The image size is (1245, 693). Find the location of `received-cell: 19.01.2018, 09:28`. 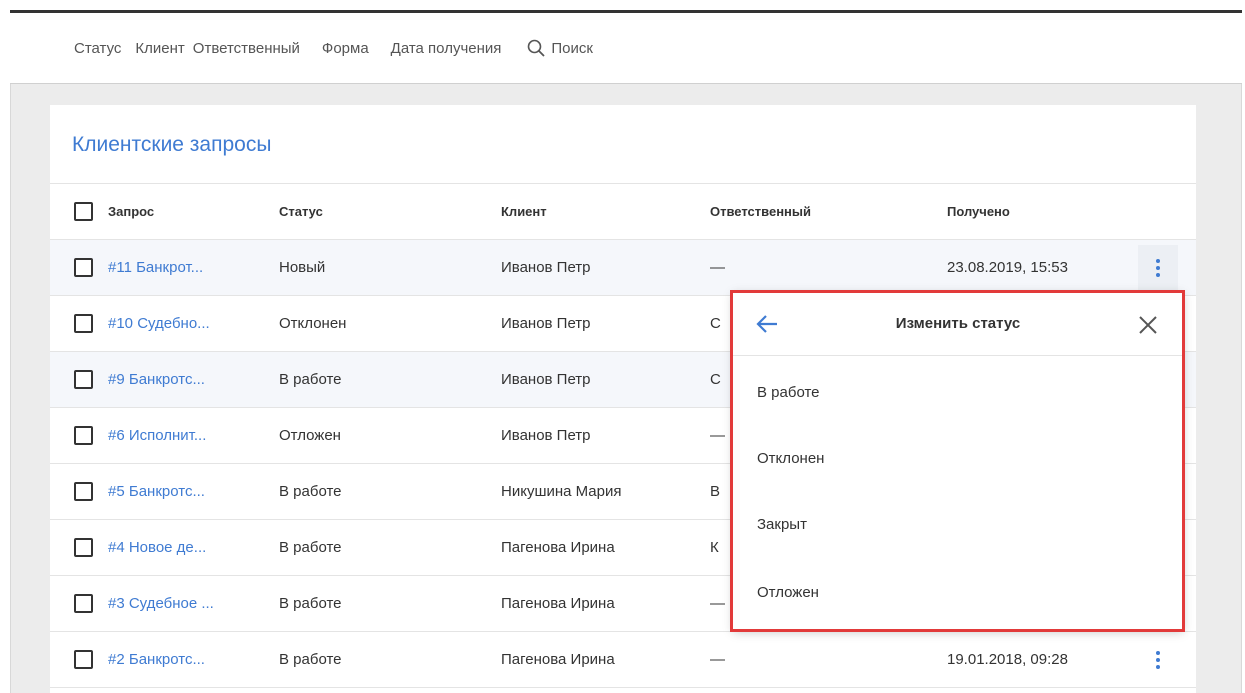

received-cell: 19.01.2018, 09:28 is located at coordinates (1007, 659).